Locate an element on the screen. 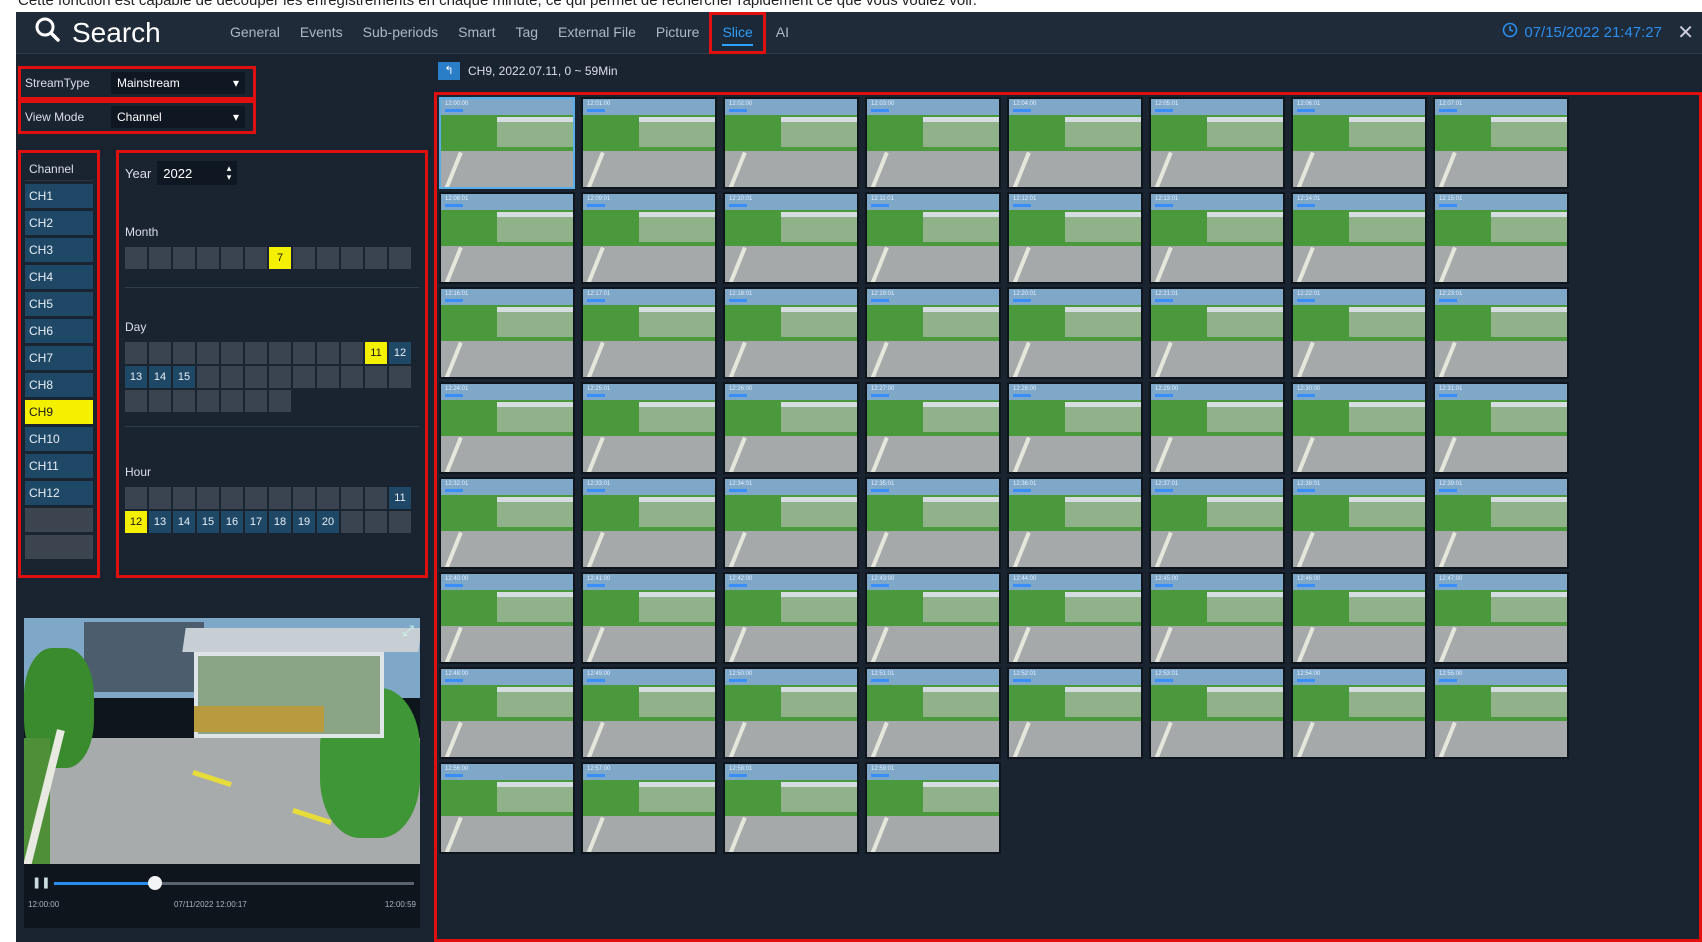 This screenshot has height=942, width=1702. slice-thumbnail: 12:44:00 is located at coordinates (1075, 618).